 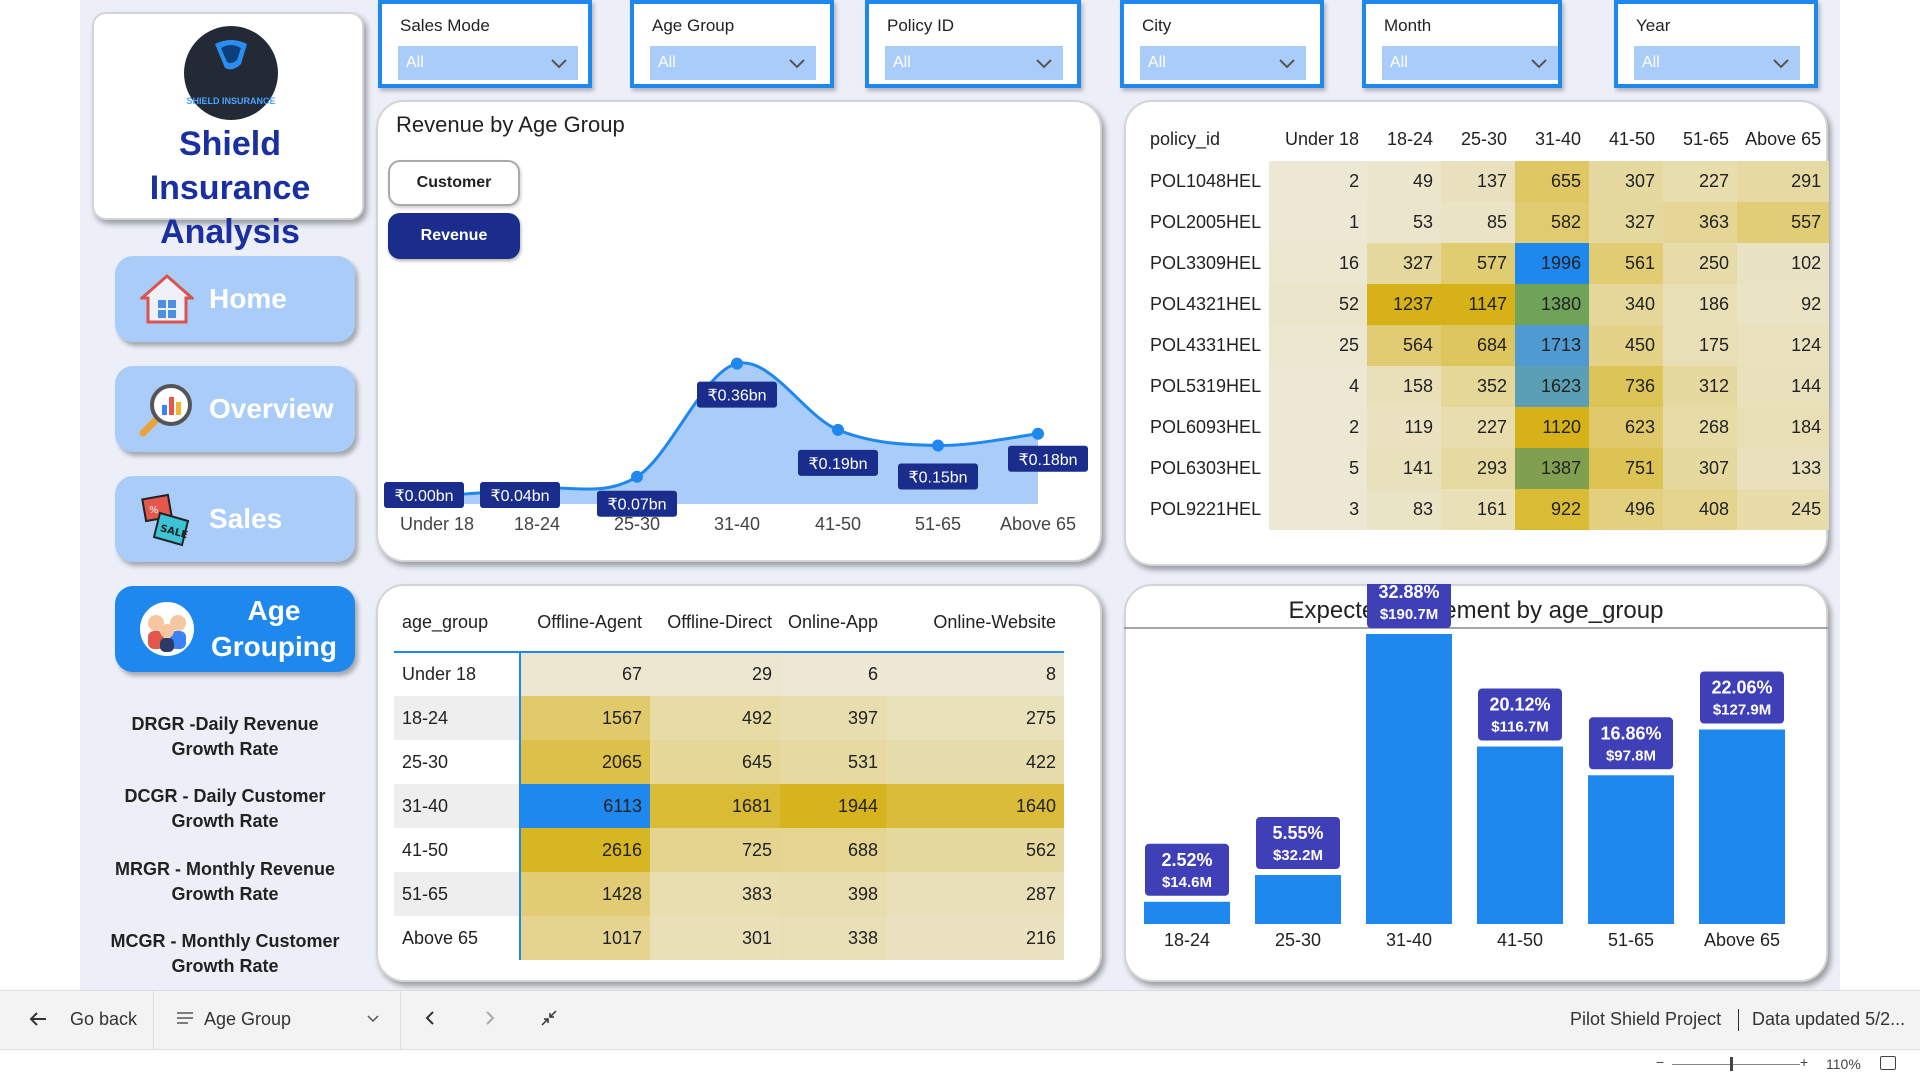 What do you see at coordinates (1700, 427) in the screenshot?
I see `table-cell: 268` at bounding box center [1700, 427].